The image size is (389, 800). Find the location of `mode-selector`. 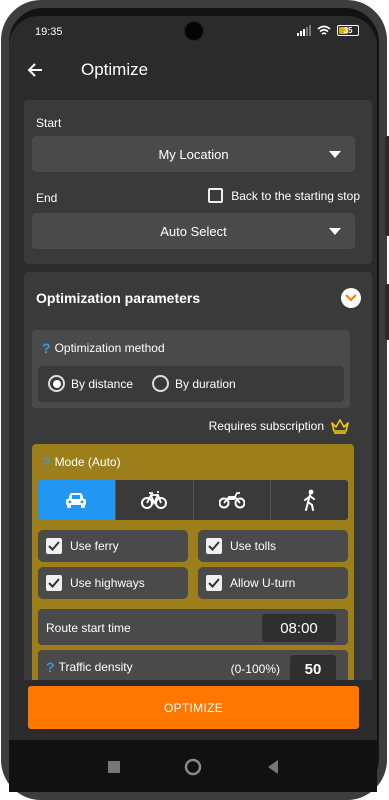

mode-selector is located at coordinates (193, 500).